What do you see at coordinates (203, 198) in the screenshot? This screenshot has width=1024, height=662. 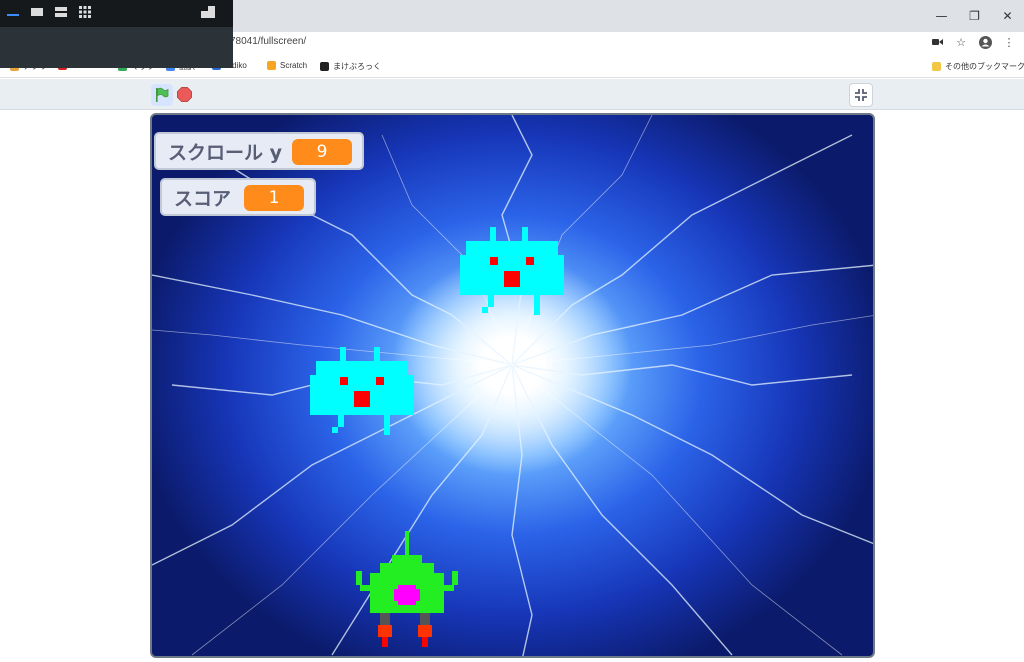 I see `monitor-label: スコア` at bounding box center [203, 198].